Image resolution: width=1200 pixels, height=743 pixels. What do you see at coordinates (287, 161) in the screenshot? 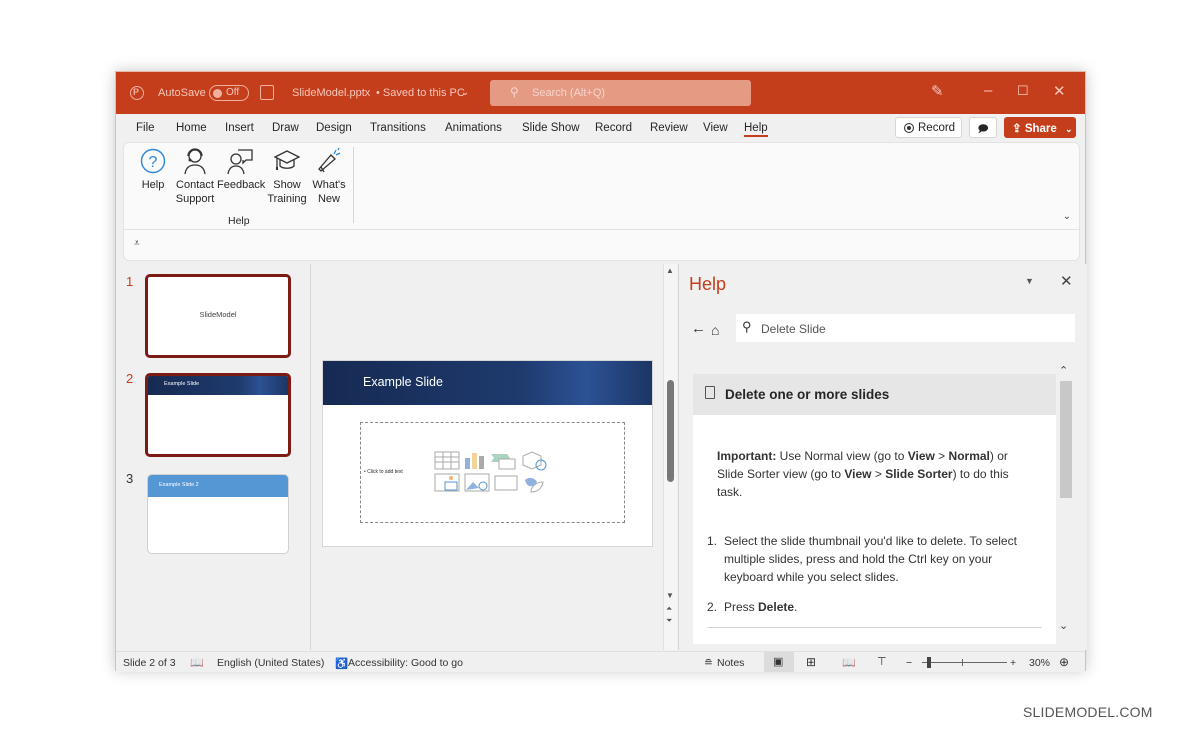
I see `graduation-cap-icon` at bounding box center [287, 161].